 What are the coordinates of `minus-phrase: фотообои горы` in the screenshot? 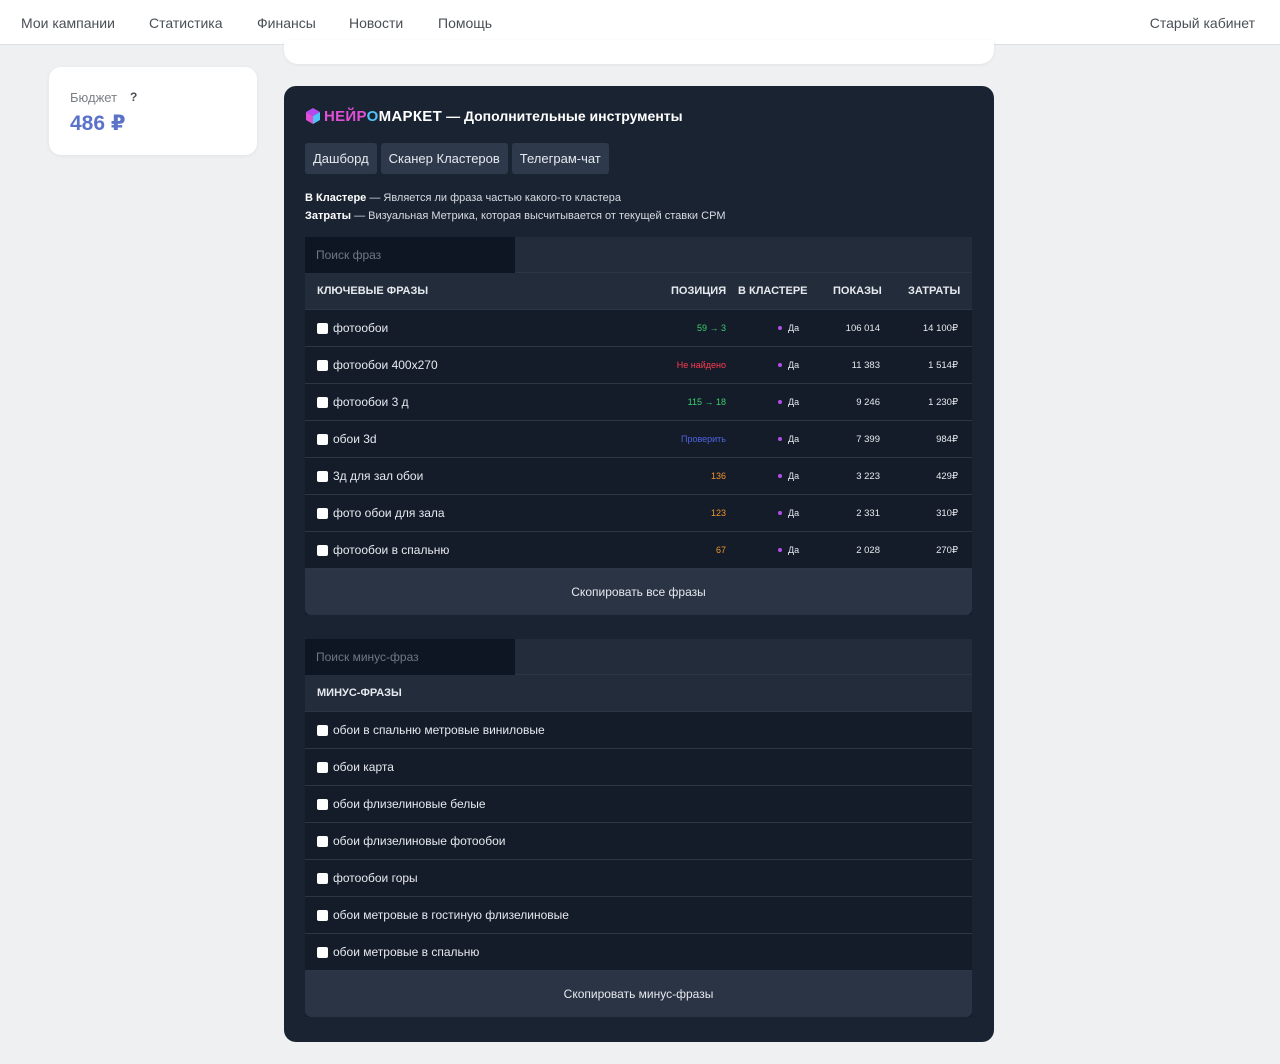 It's located at (375, 878).